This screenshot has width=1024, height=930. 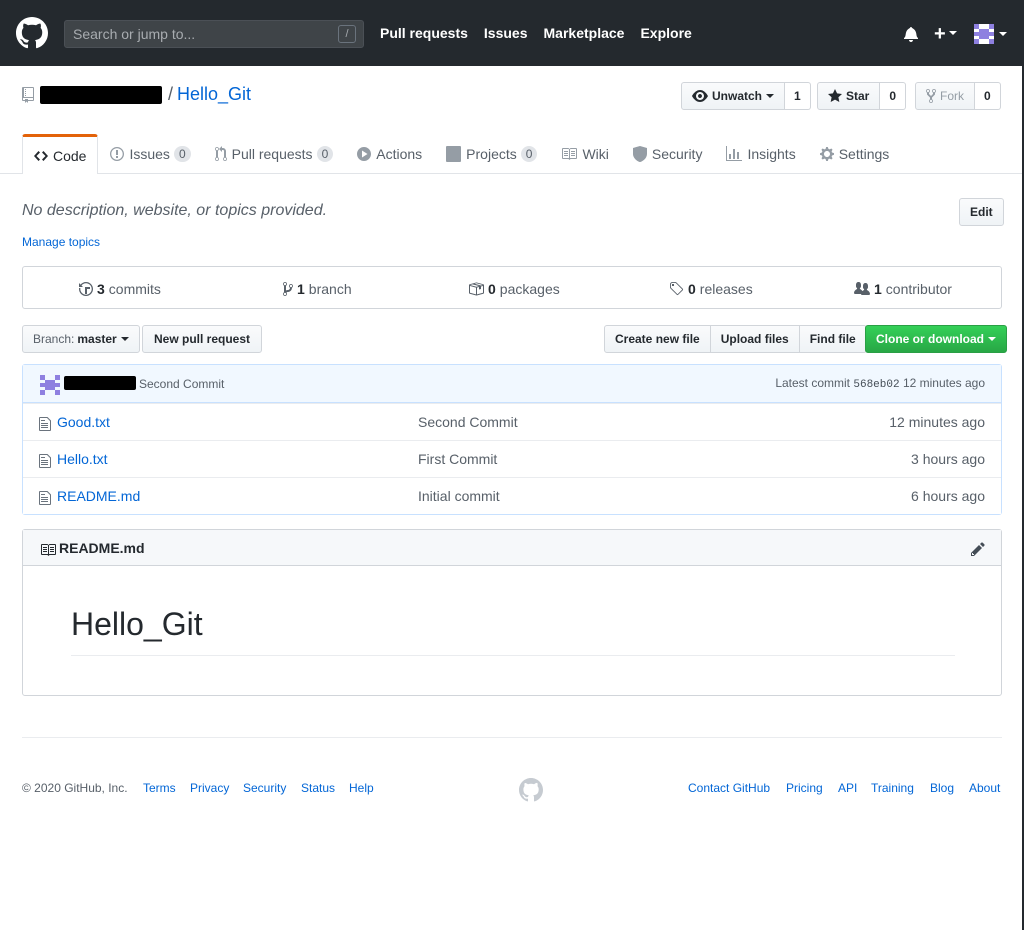 What do you see at coordinates (32, 33) in the screenshot?
I see `github-logo-icon` at bounding box center [32, 33].